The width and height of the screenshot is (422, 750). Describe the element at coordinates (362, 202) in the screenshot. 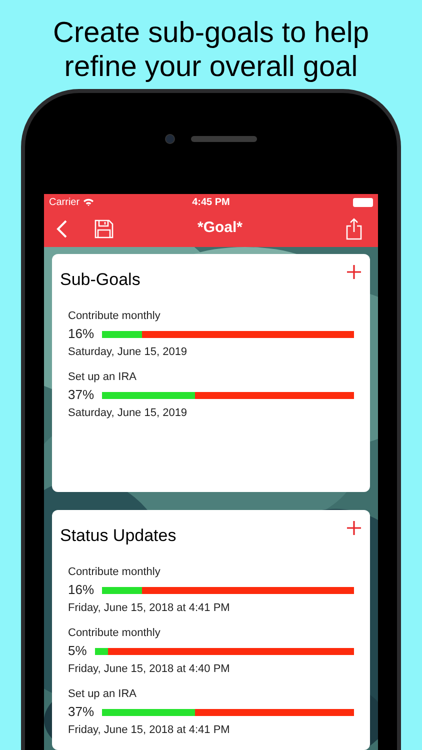

I see `battery-icon` at that location.